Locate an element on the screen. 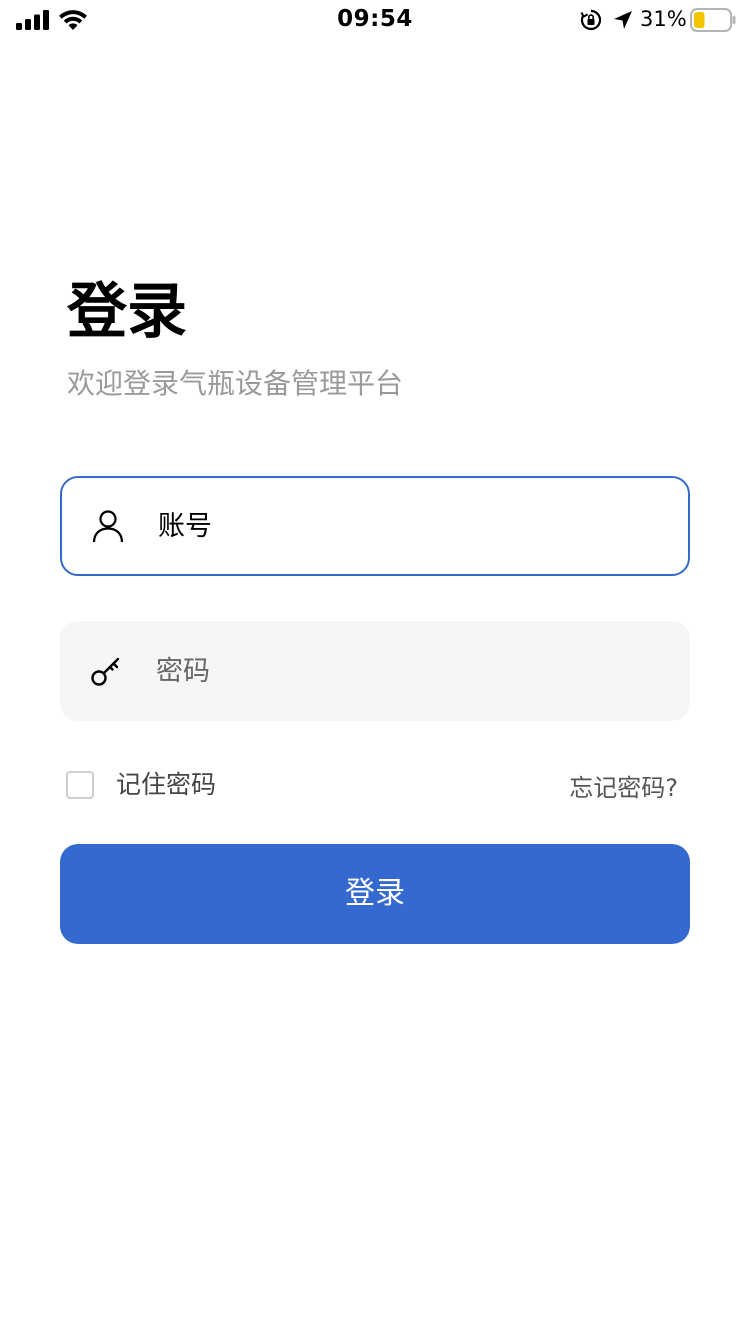 Image resolution: width=750 pixels, height=1334 pixels. battery-percent: 31% is located at coordinates (663, 19).